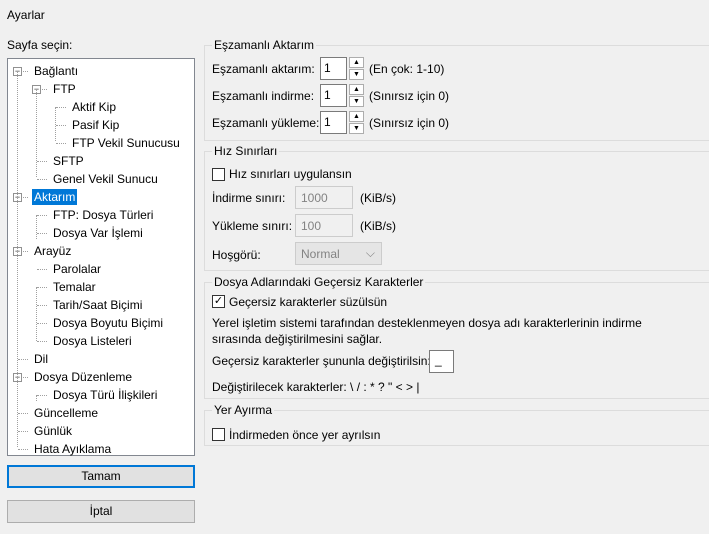 This screenshot has width=709, height=534. Describe the element at coordinates (305, 435) in the screenshot. I see `prealloc-label: İndirmeden önce yer ayrılsın` at that location.